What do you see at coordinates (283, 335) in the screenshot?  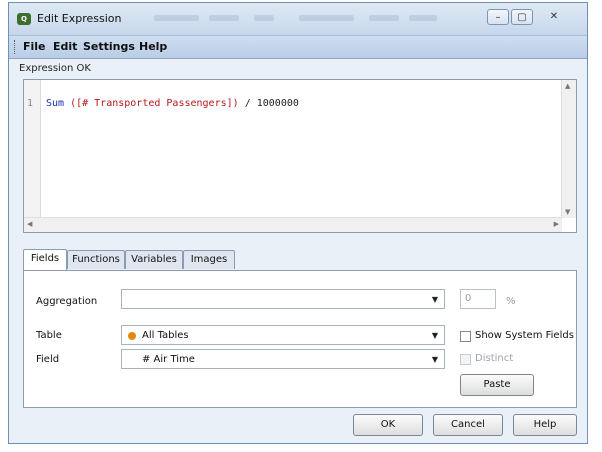 I see `table-select: All Tables ▼` at bounding box center [283, 335].